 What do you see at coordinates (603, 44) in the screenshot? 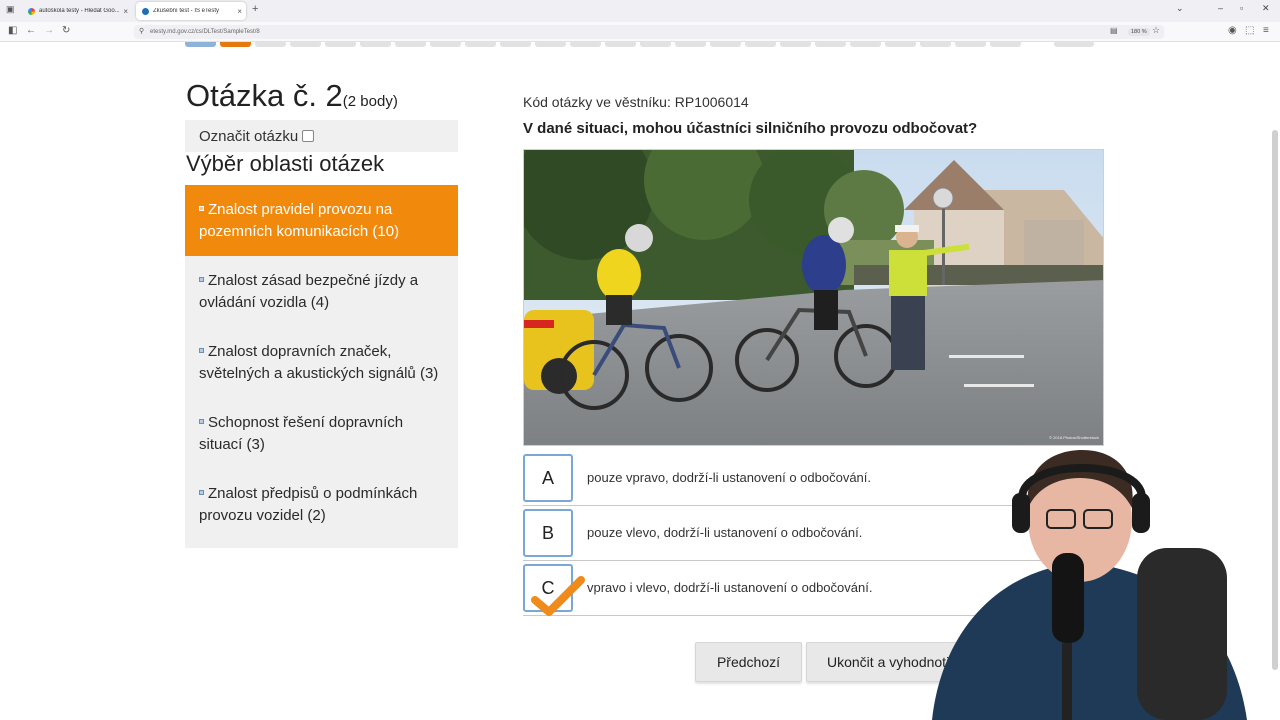
I see `question-navigation` at bounding box center [603, 44].